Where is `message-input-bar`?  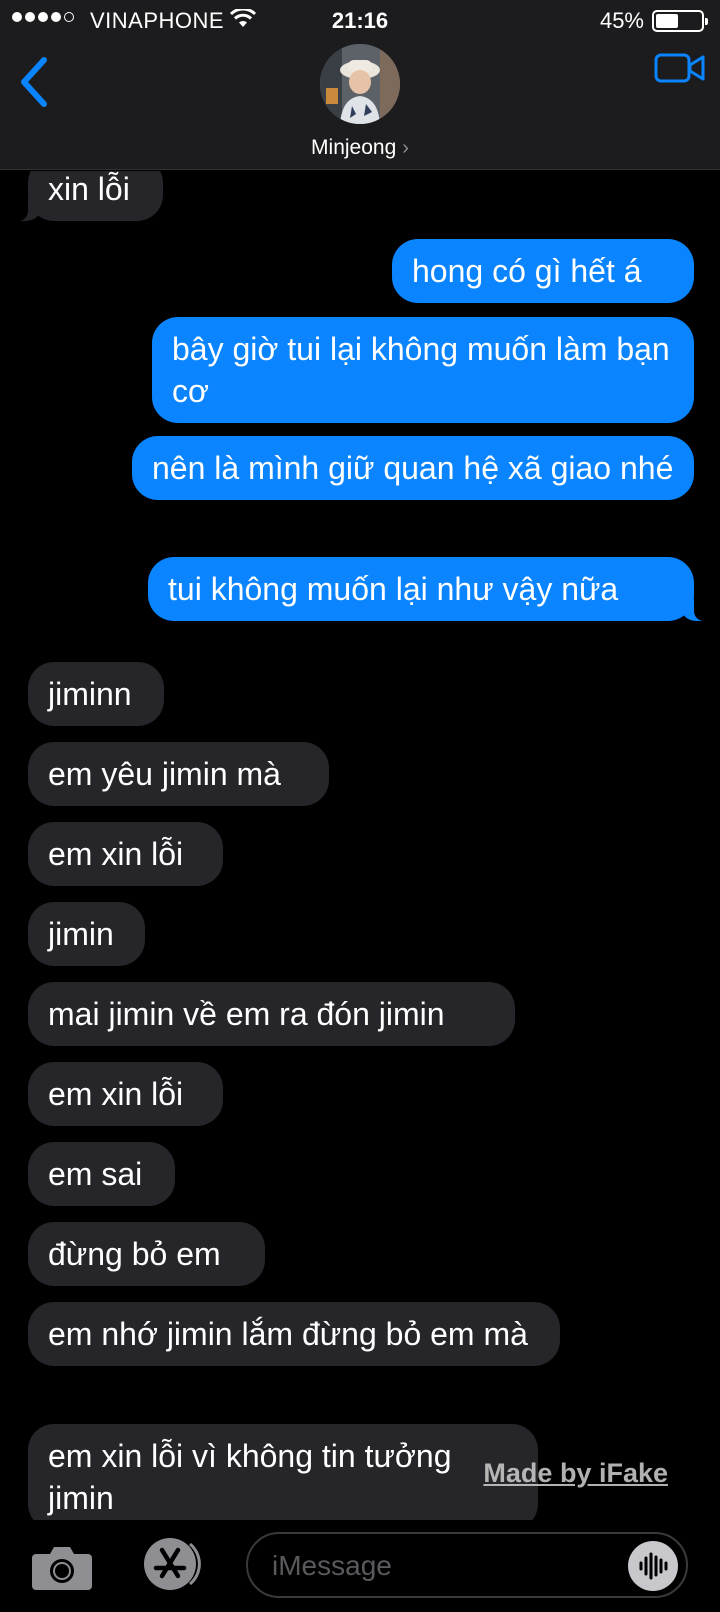 message-input-bar is located at coordinates (360, 1566).